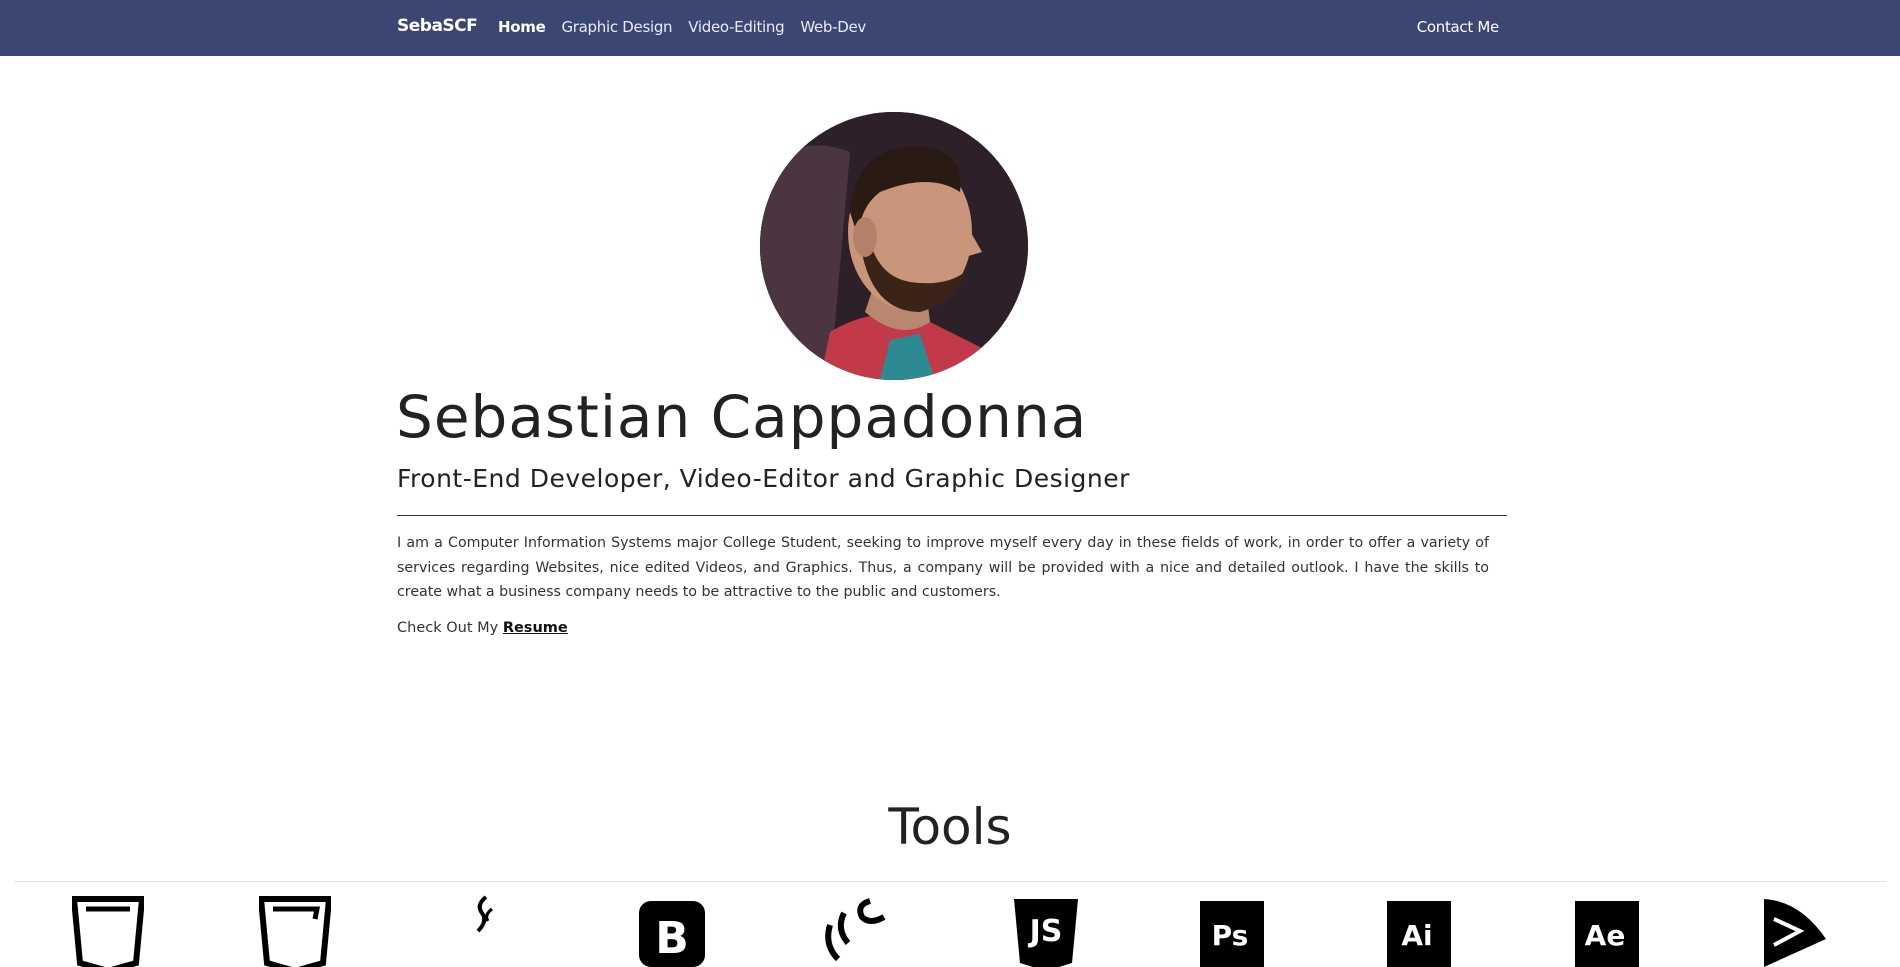 This screenshot has height=967, width=1900. I want to click on resume-prefix: Check Out My, so click(448, 628).